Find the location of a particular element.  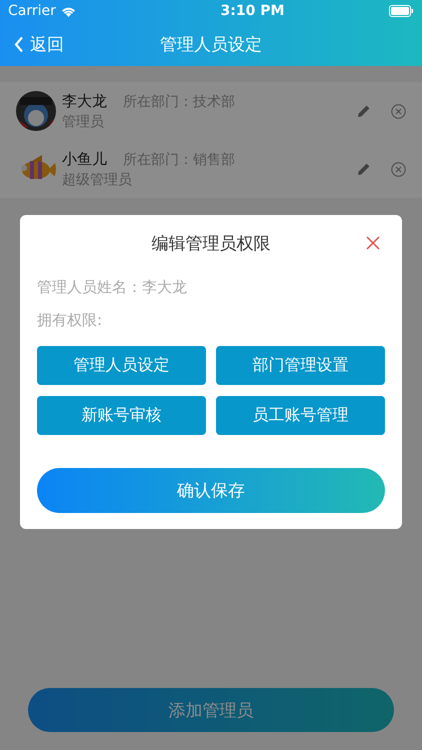

permission-button: 新账号审核 is located at coordinates (121, 415).